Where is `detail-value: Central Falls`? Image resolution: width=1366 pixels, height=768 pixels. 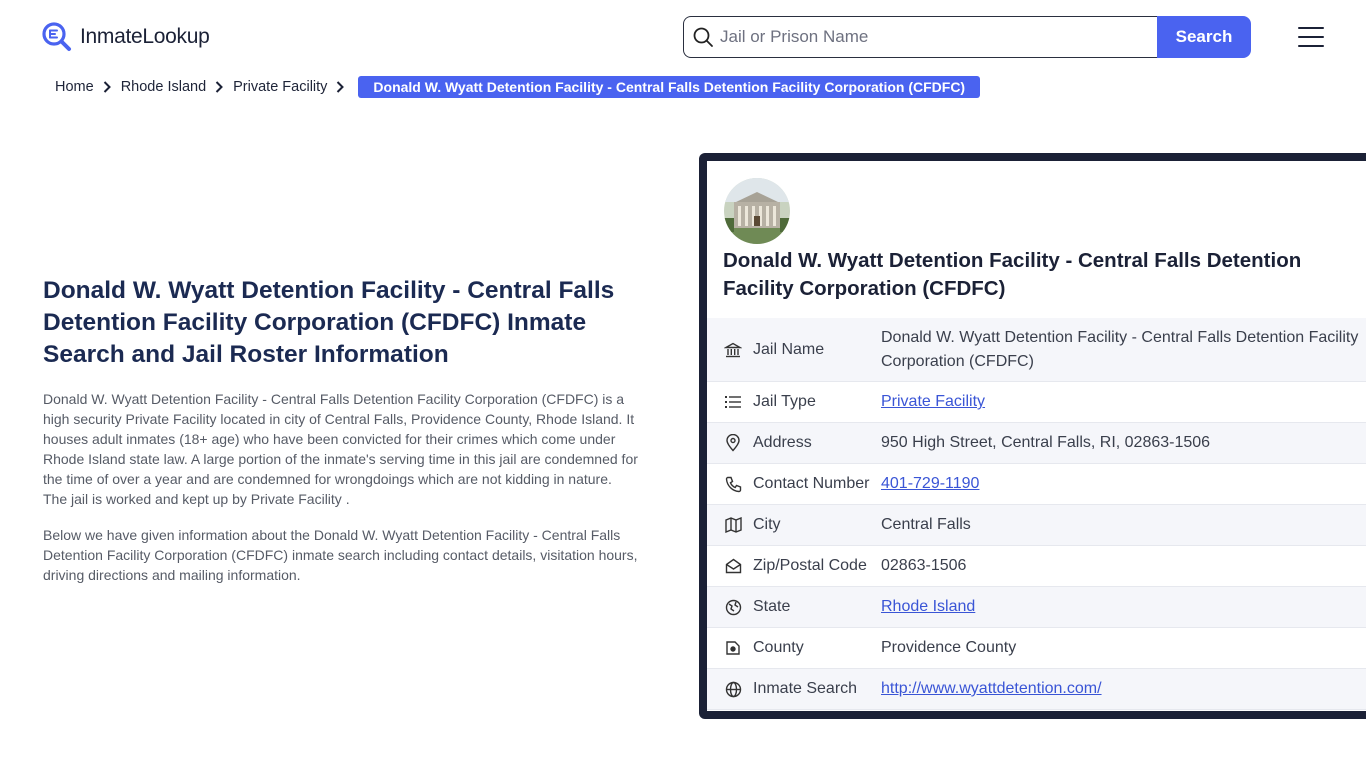
detail-value: Central Falls is located at coordinates (926, 524).